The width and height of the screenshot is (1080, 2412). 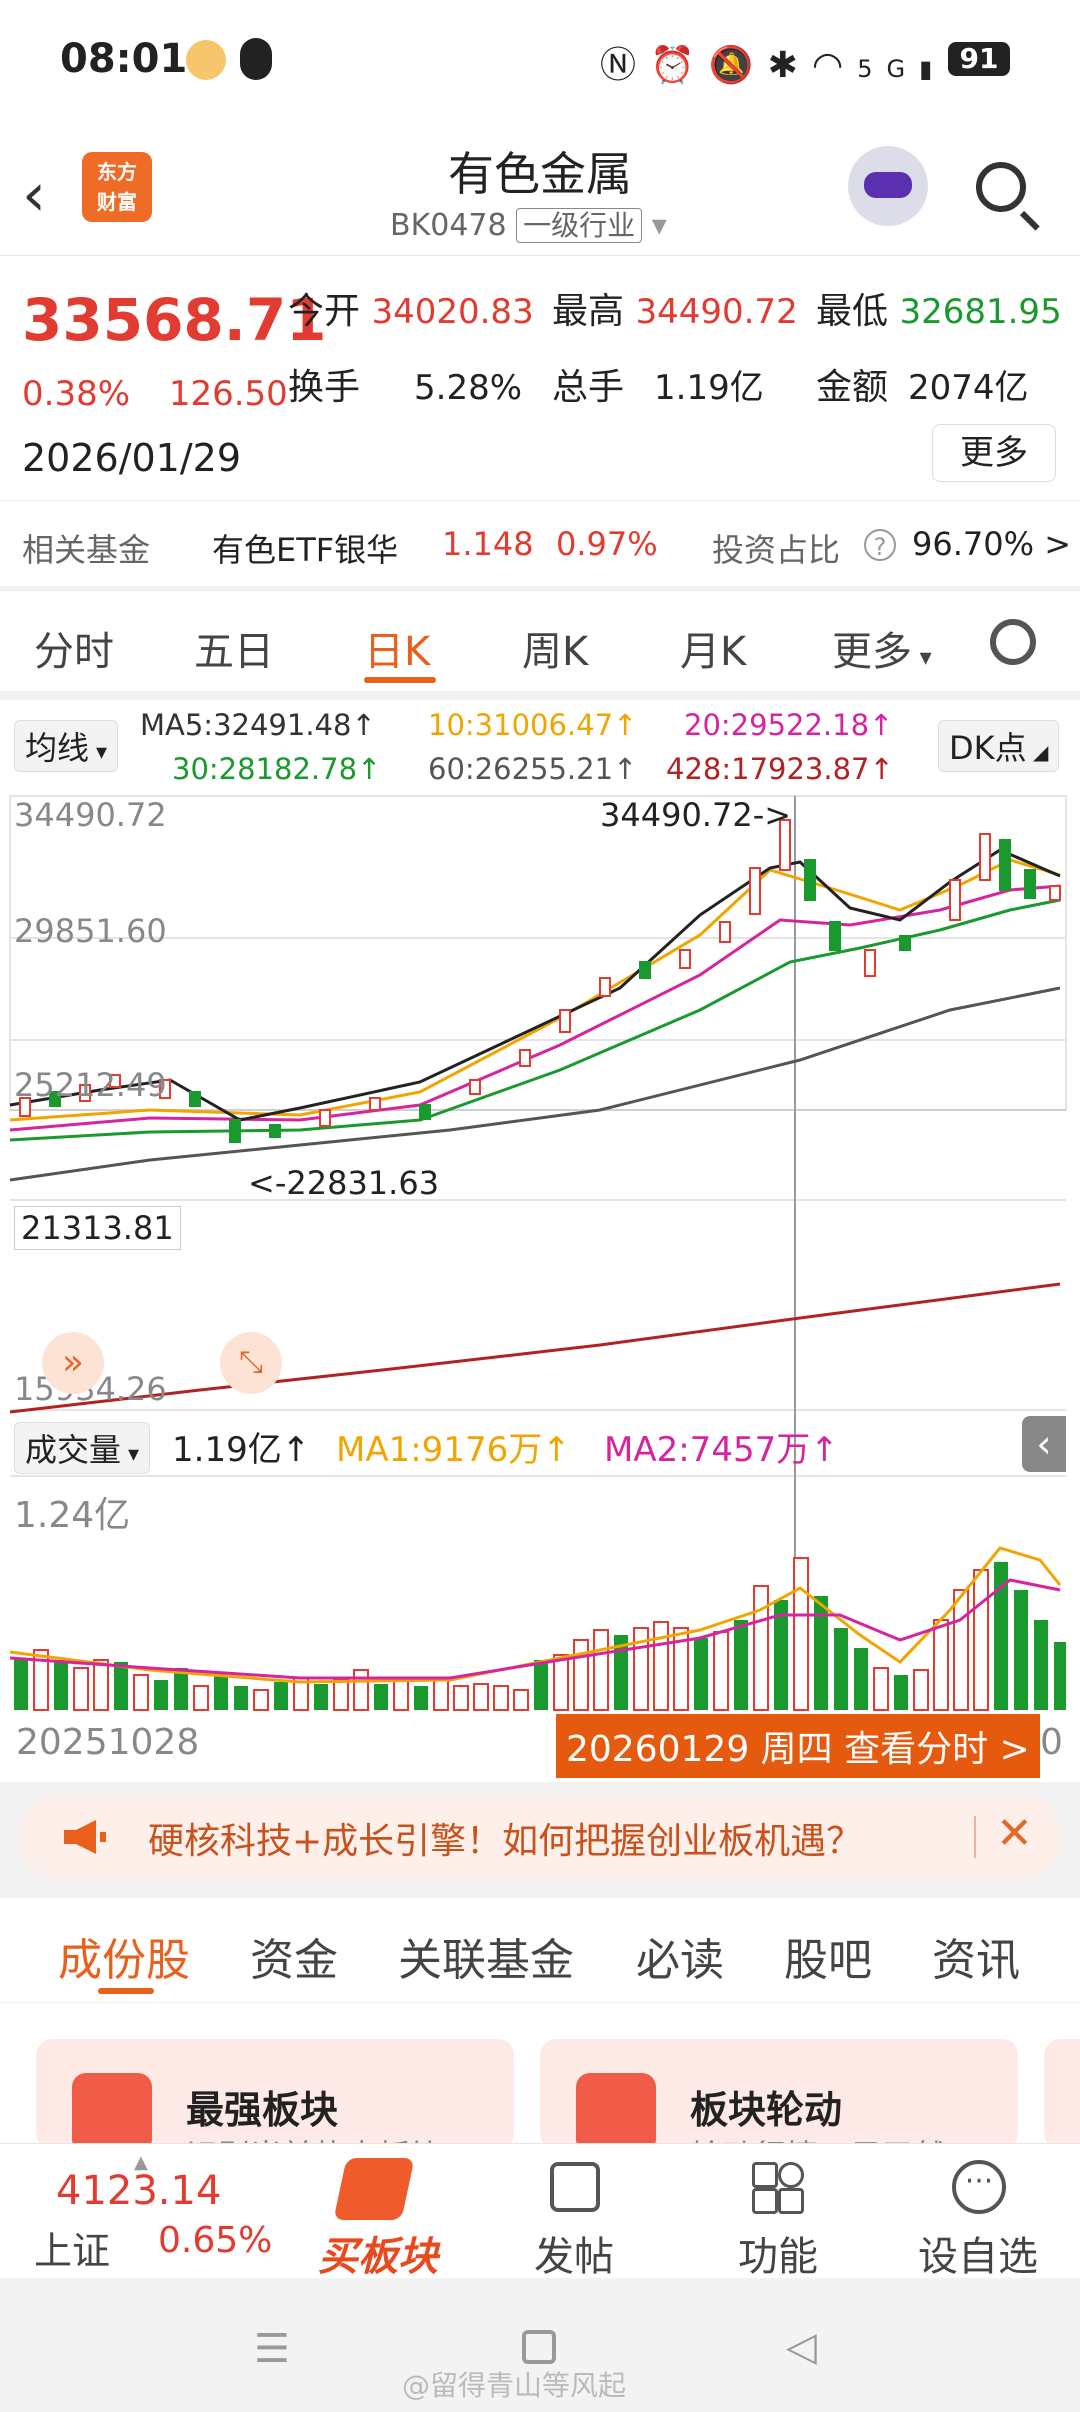 What do you see at coordinates (1014, 1833) in the screenshot?
I see `close-icon: ✕` at bounding box center [1014, 1833].